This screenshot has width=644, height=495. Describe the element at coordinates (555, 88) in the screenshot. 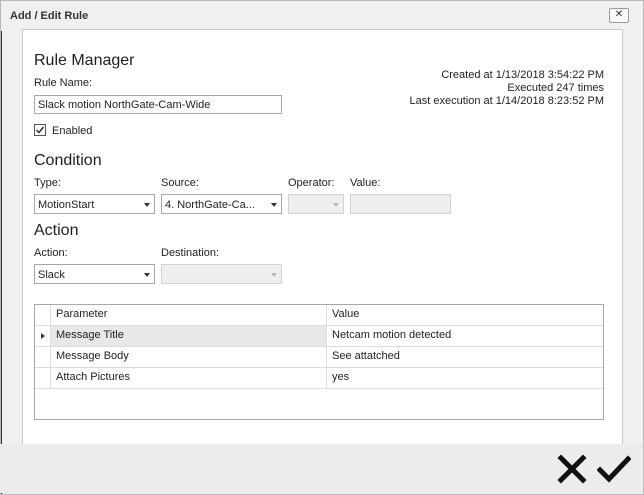

I see `executed-text: Executed 247 times` at that location.